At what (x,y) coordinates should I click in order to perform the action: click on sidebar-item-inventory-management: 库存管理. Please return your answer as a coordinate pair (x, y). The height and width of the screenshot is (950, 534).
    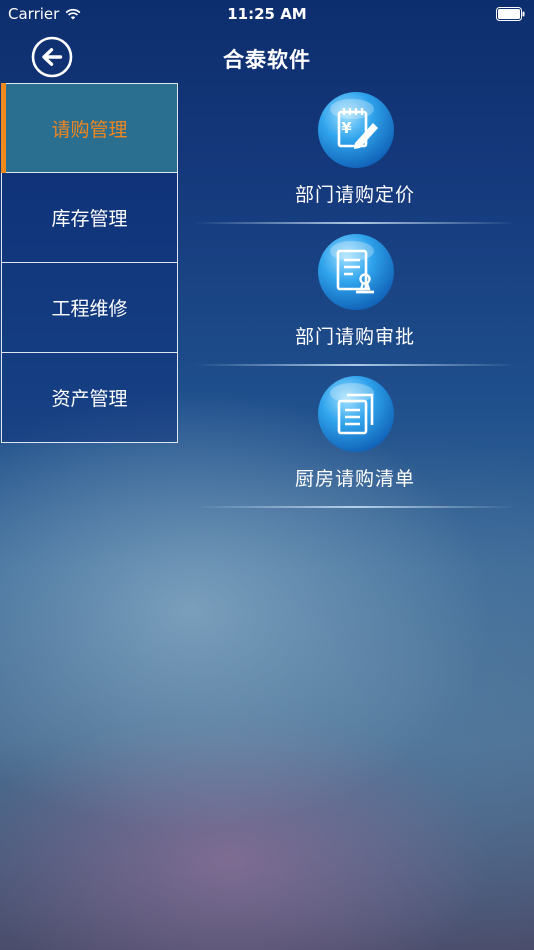
    Looking at the image, I should click on (89, 218).